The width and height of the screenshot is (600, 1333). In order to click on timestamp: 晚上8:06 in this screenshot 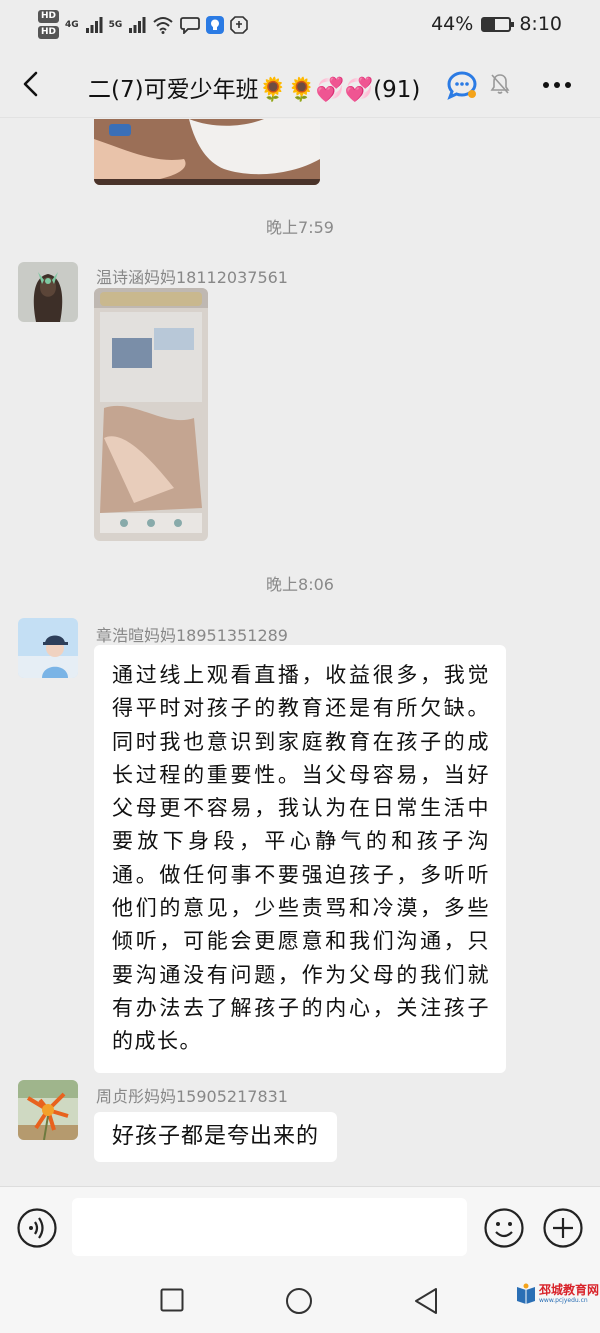, I will do `click(300, 584)`.